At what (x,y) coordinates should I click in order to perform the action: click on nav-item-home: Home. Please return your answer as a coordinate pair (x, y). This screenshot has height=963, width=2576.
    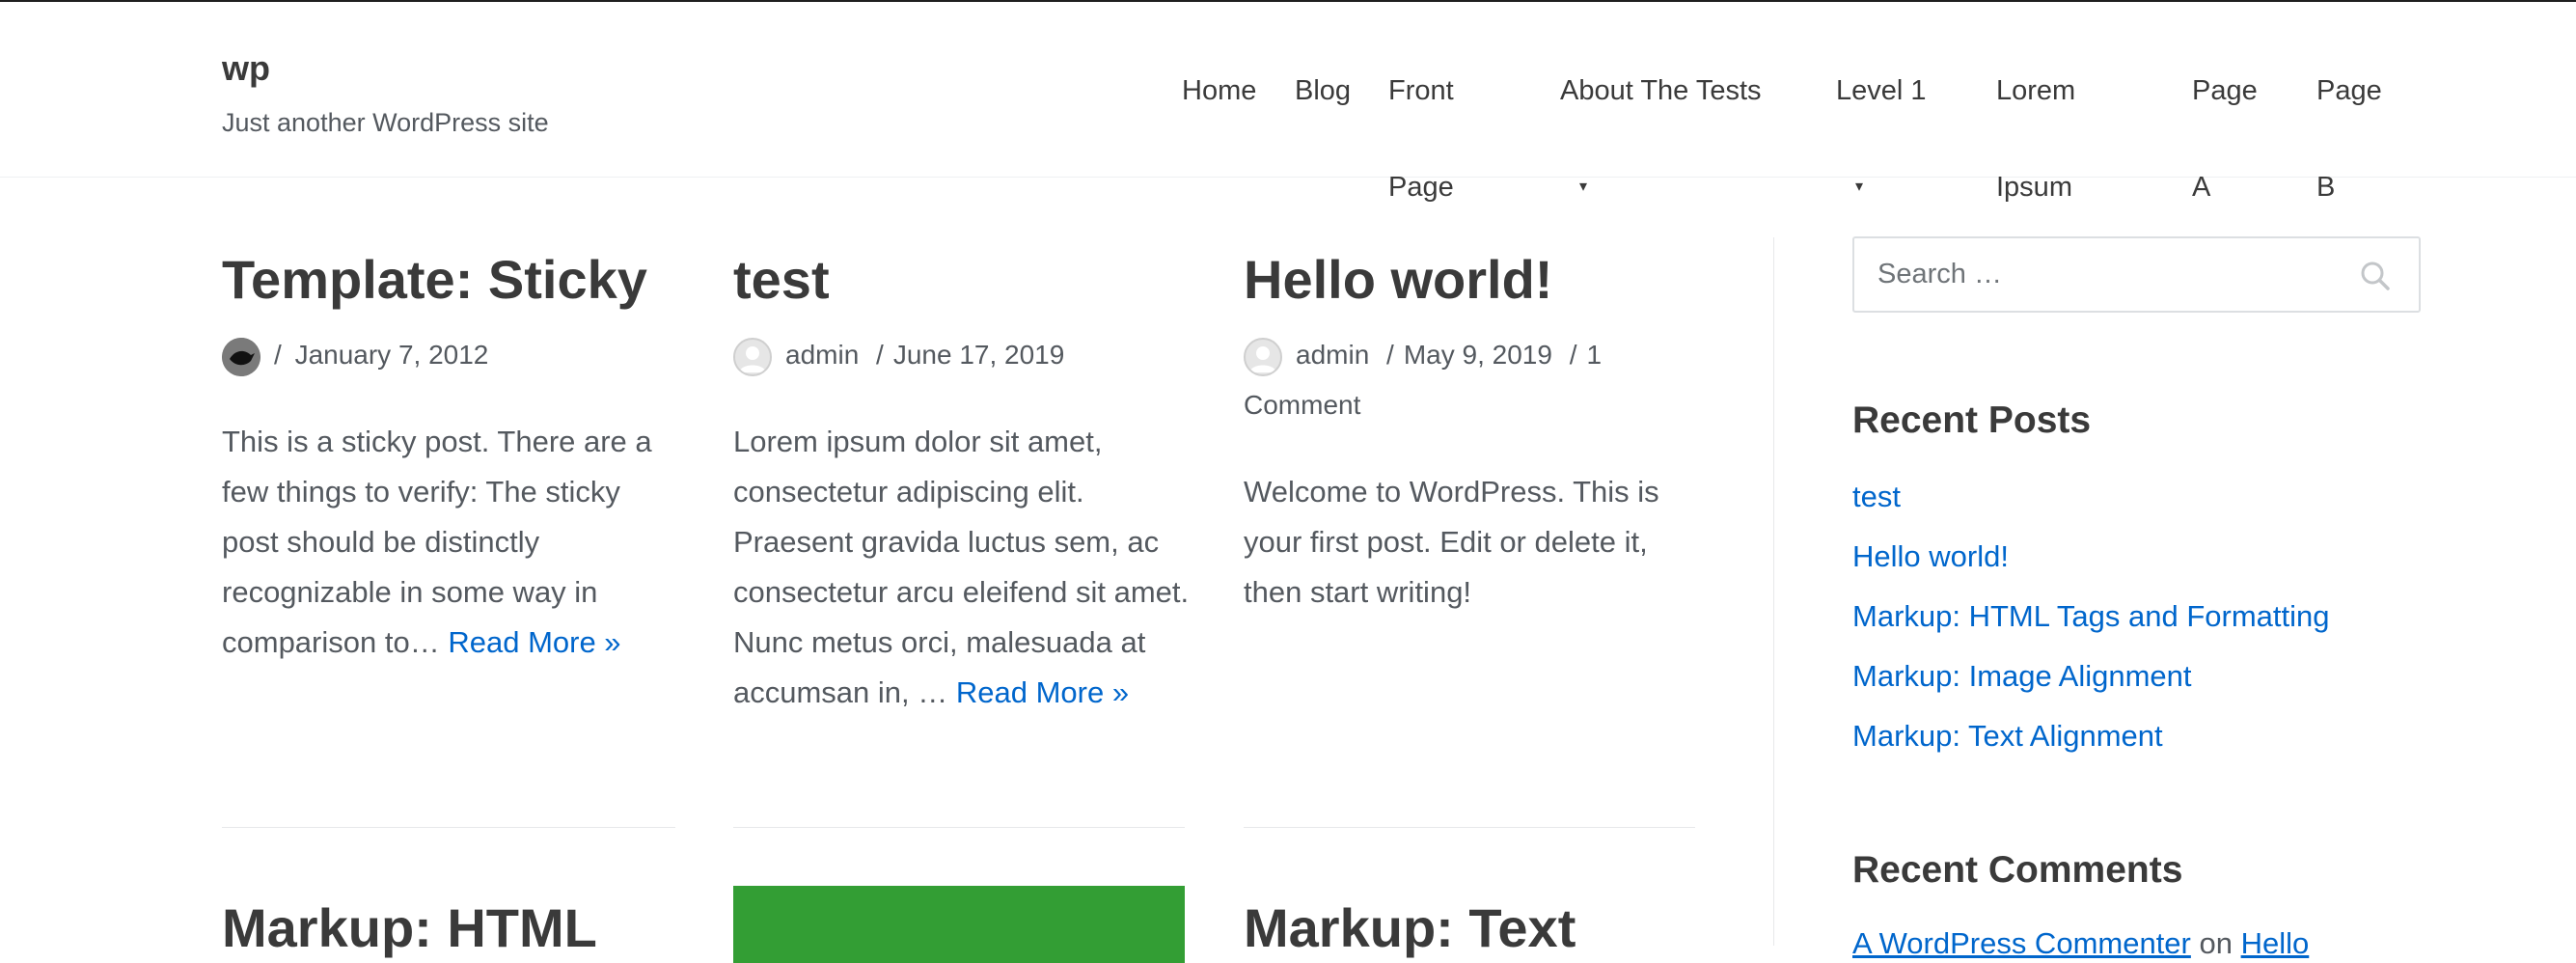
    Looking at the image, I should click on (1219, 90).